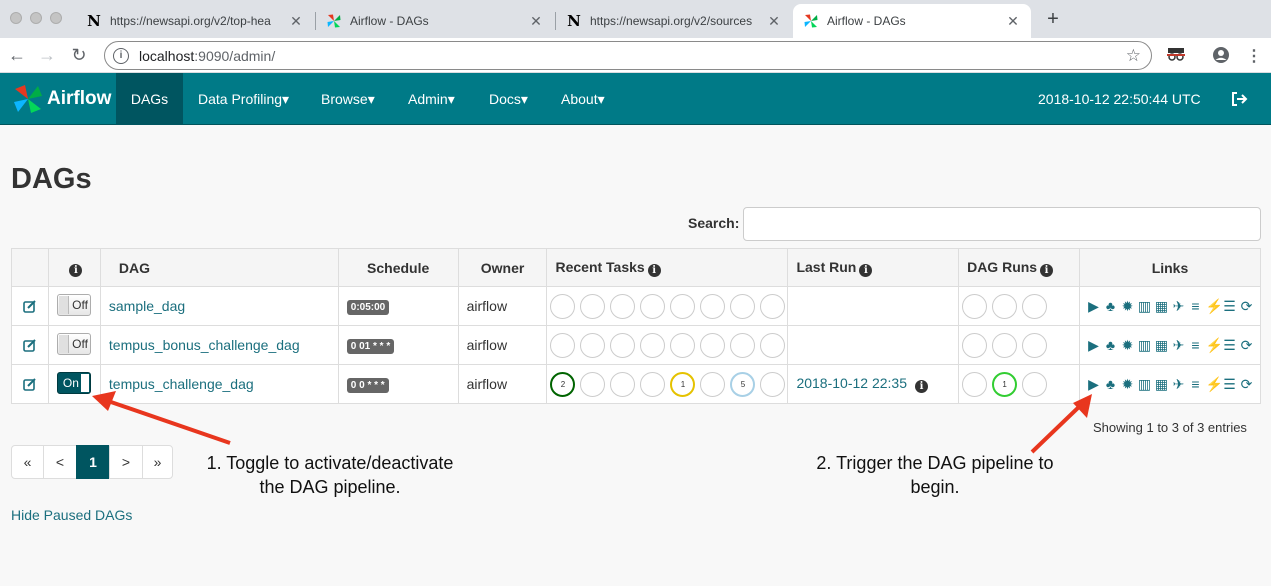 This screenshot has width=1271, height=586. What do you see at coordinates (1161, 306) in the screenshot?
I see `task-tries-icon: ▦` at bounding box center [1161, 306].